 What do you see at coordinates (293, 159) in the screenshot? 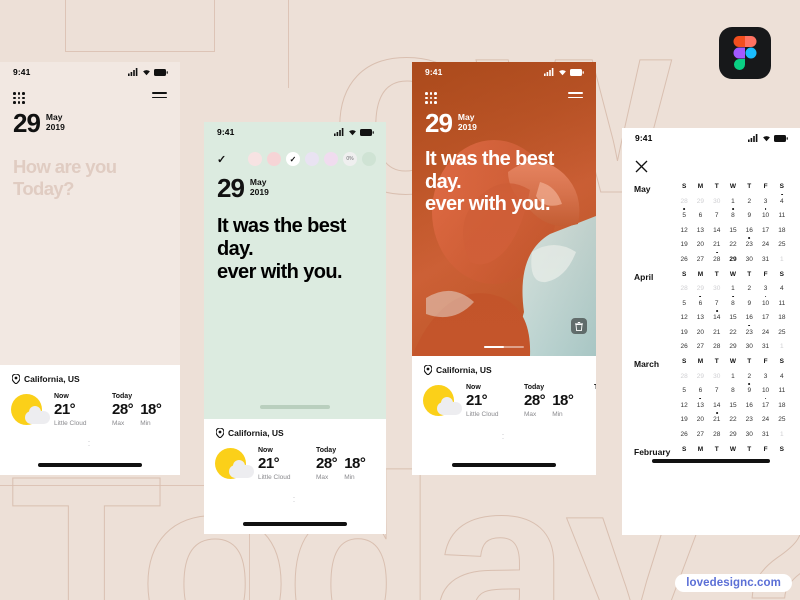
I see `swatch-white: ✓` at bounding box center [293, 159].